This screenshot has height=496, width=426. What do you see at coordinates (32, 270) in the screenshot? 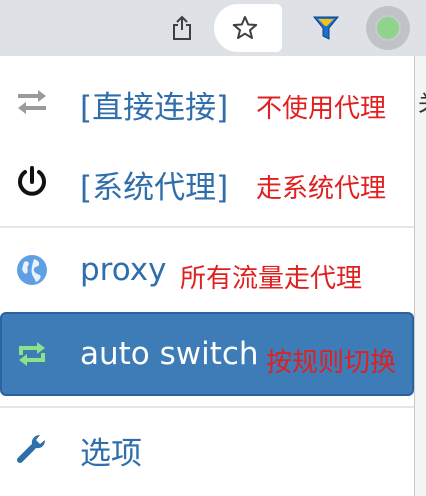
I see `globe-icon` at bounding box center [32, 270].